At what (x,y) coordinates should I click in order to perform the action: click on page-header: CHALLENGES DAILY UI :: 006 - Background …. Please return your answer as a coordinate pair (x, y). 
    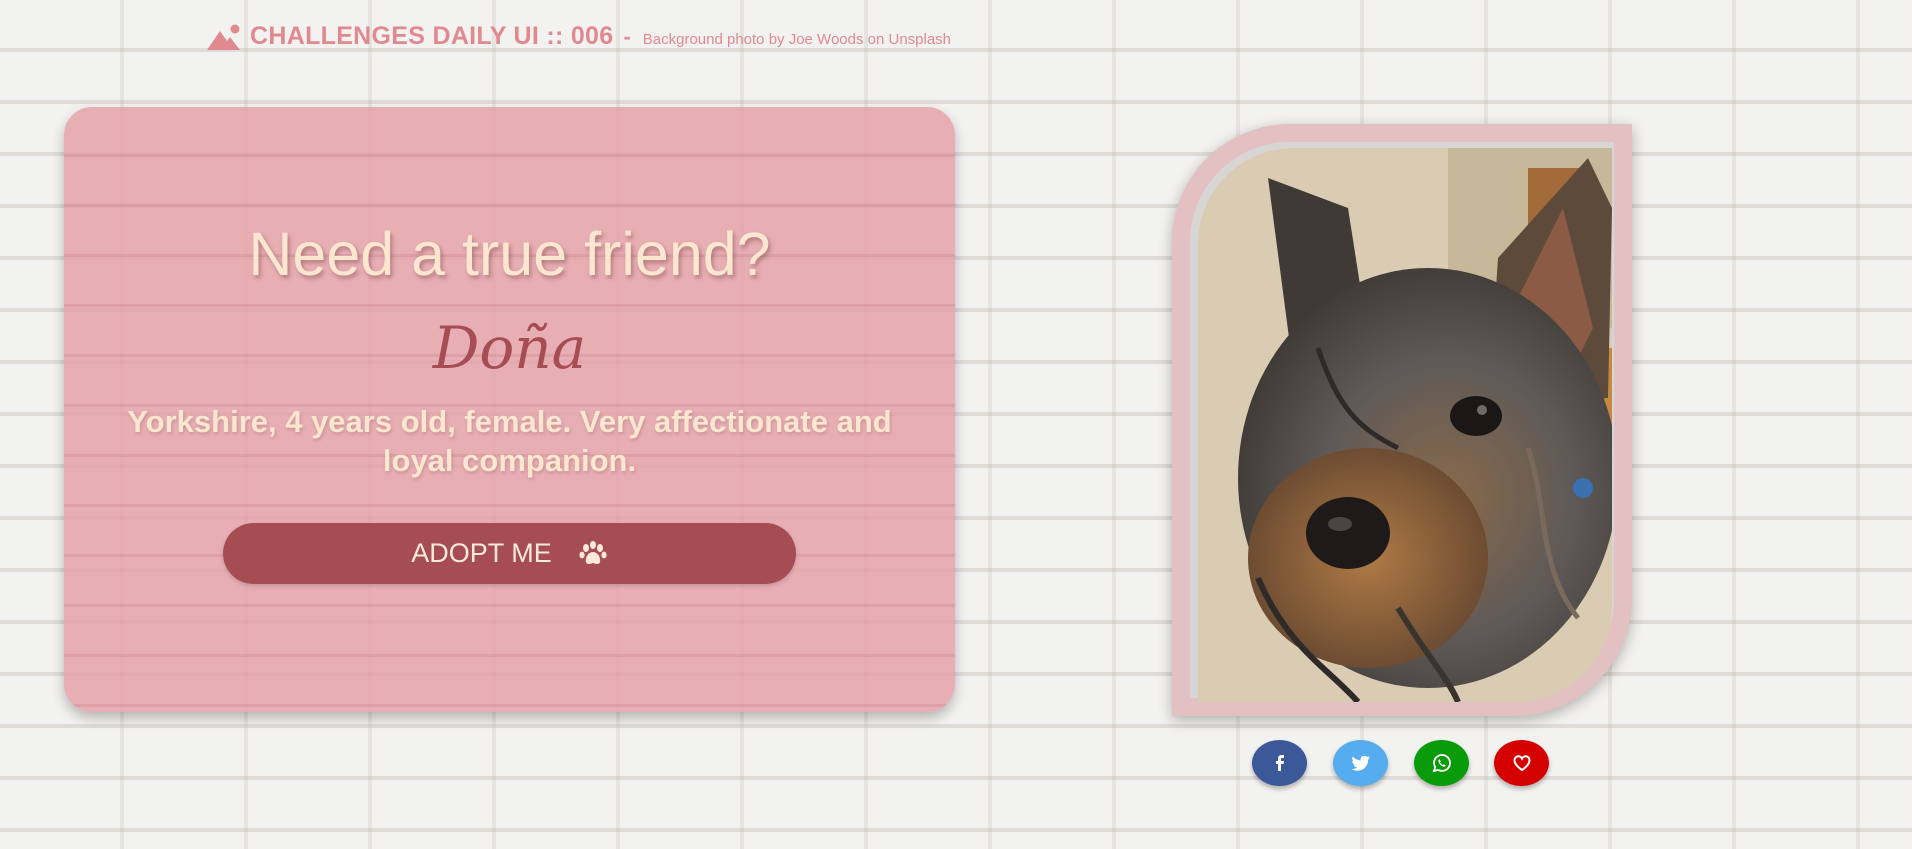
    Looking at the image, I should click on (579, 36).